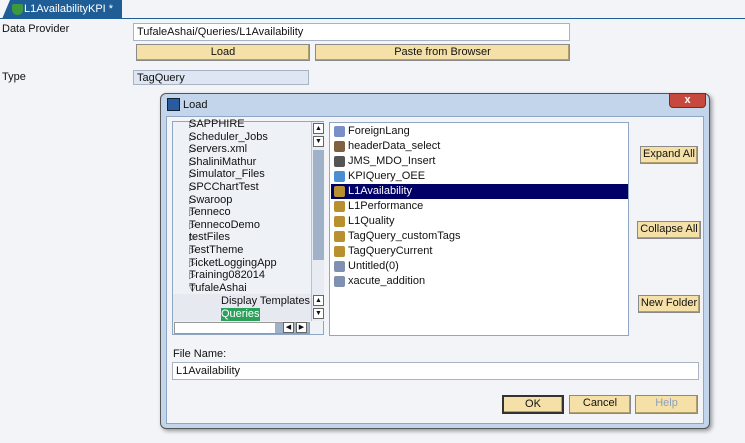  I want to click on tree-item: ▷Swaroop, so click(202, 200).